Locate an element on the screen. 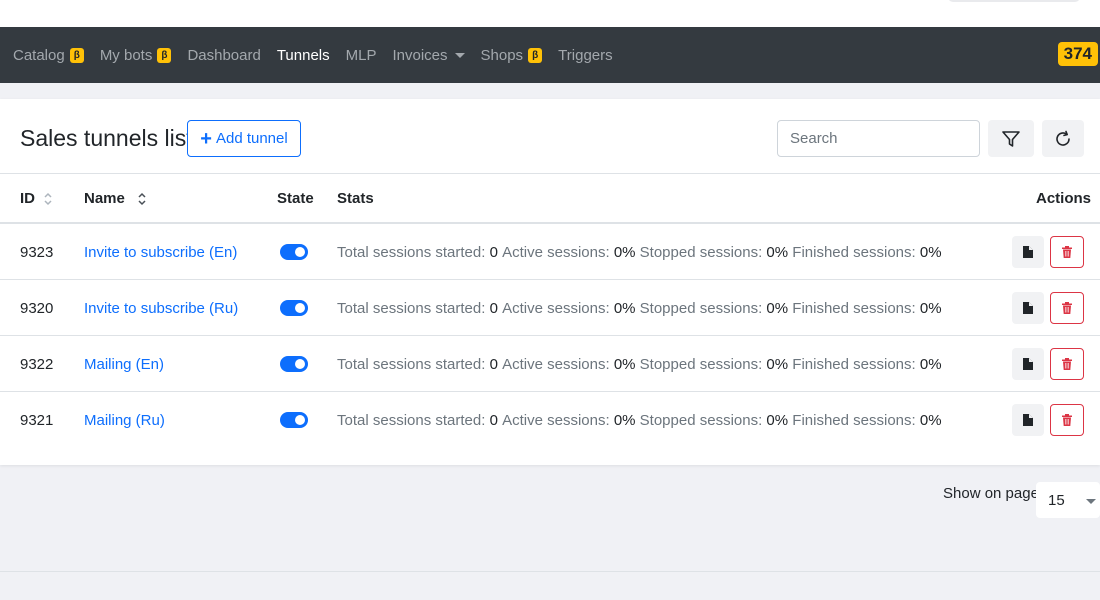 The image size is (1100, 600). nav-item-mlp: MLP is located at coordinates (361, 55).